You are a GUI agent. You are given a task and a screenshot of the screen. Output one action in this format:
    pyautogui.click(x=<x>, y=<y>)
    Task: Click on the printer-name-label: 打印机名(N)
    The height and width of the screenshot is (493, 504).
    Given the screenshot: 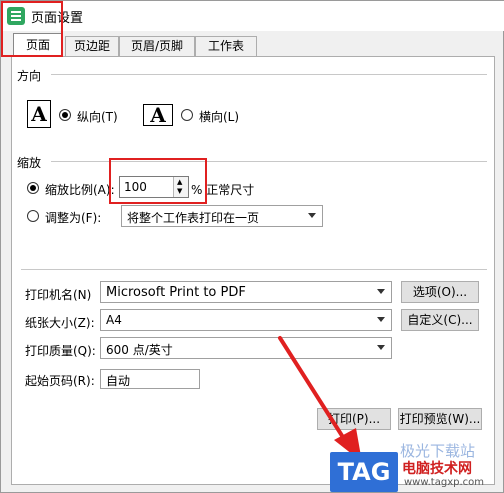 What is the action you would take?
    pyautogui.click(x=58, y=295)
    